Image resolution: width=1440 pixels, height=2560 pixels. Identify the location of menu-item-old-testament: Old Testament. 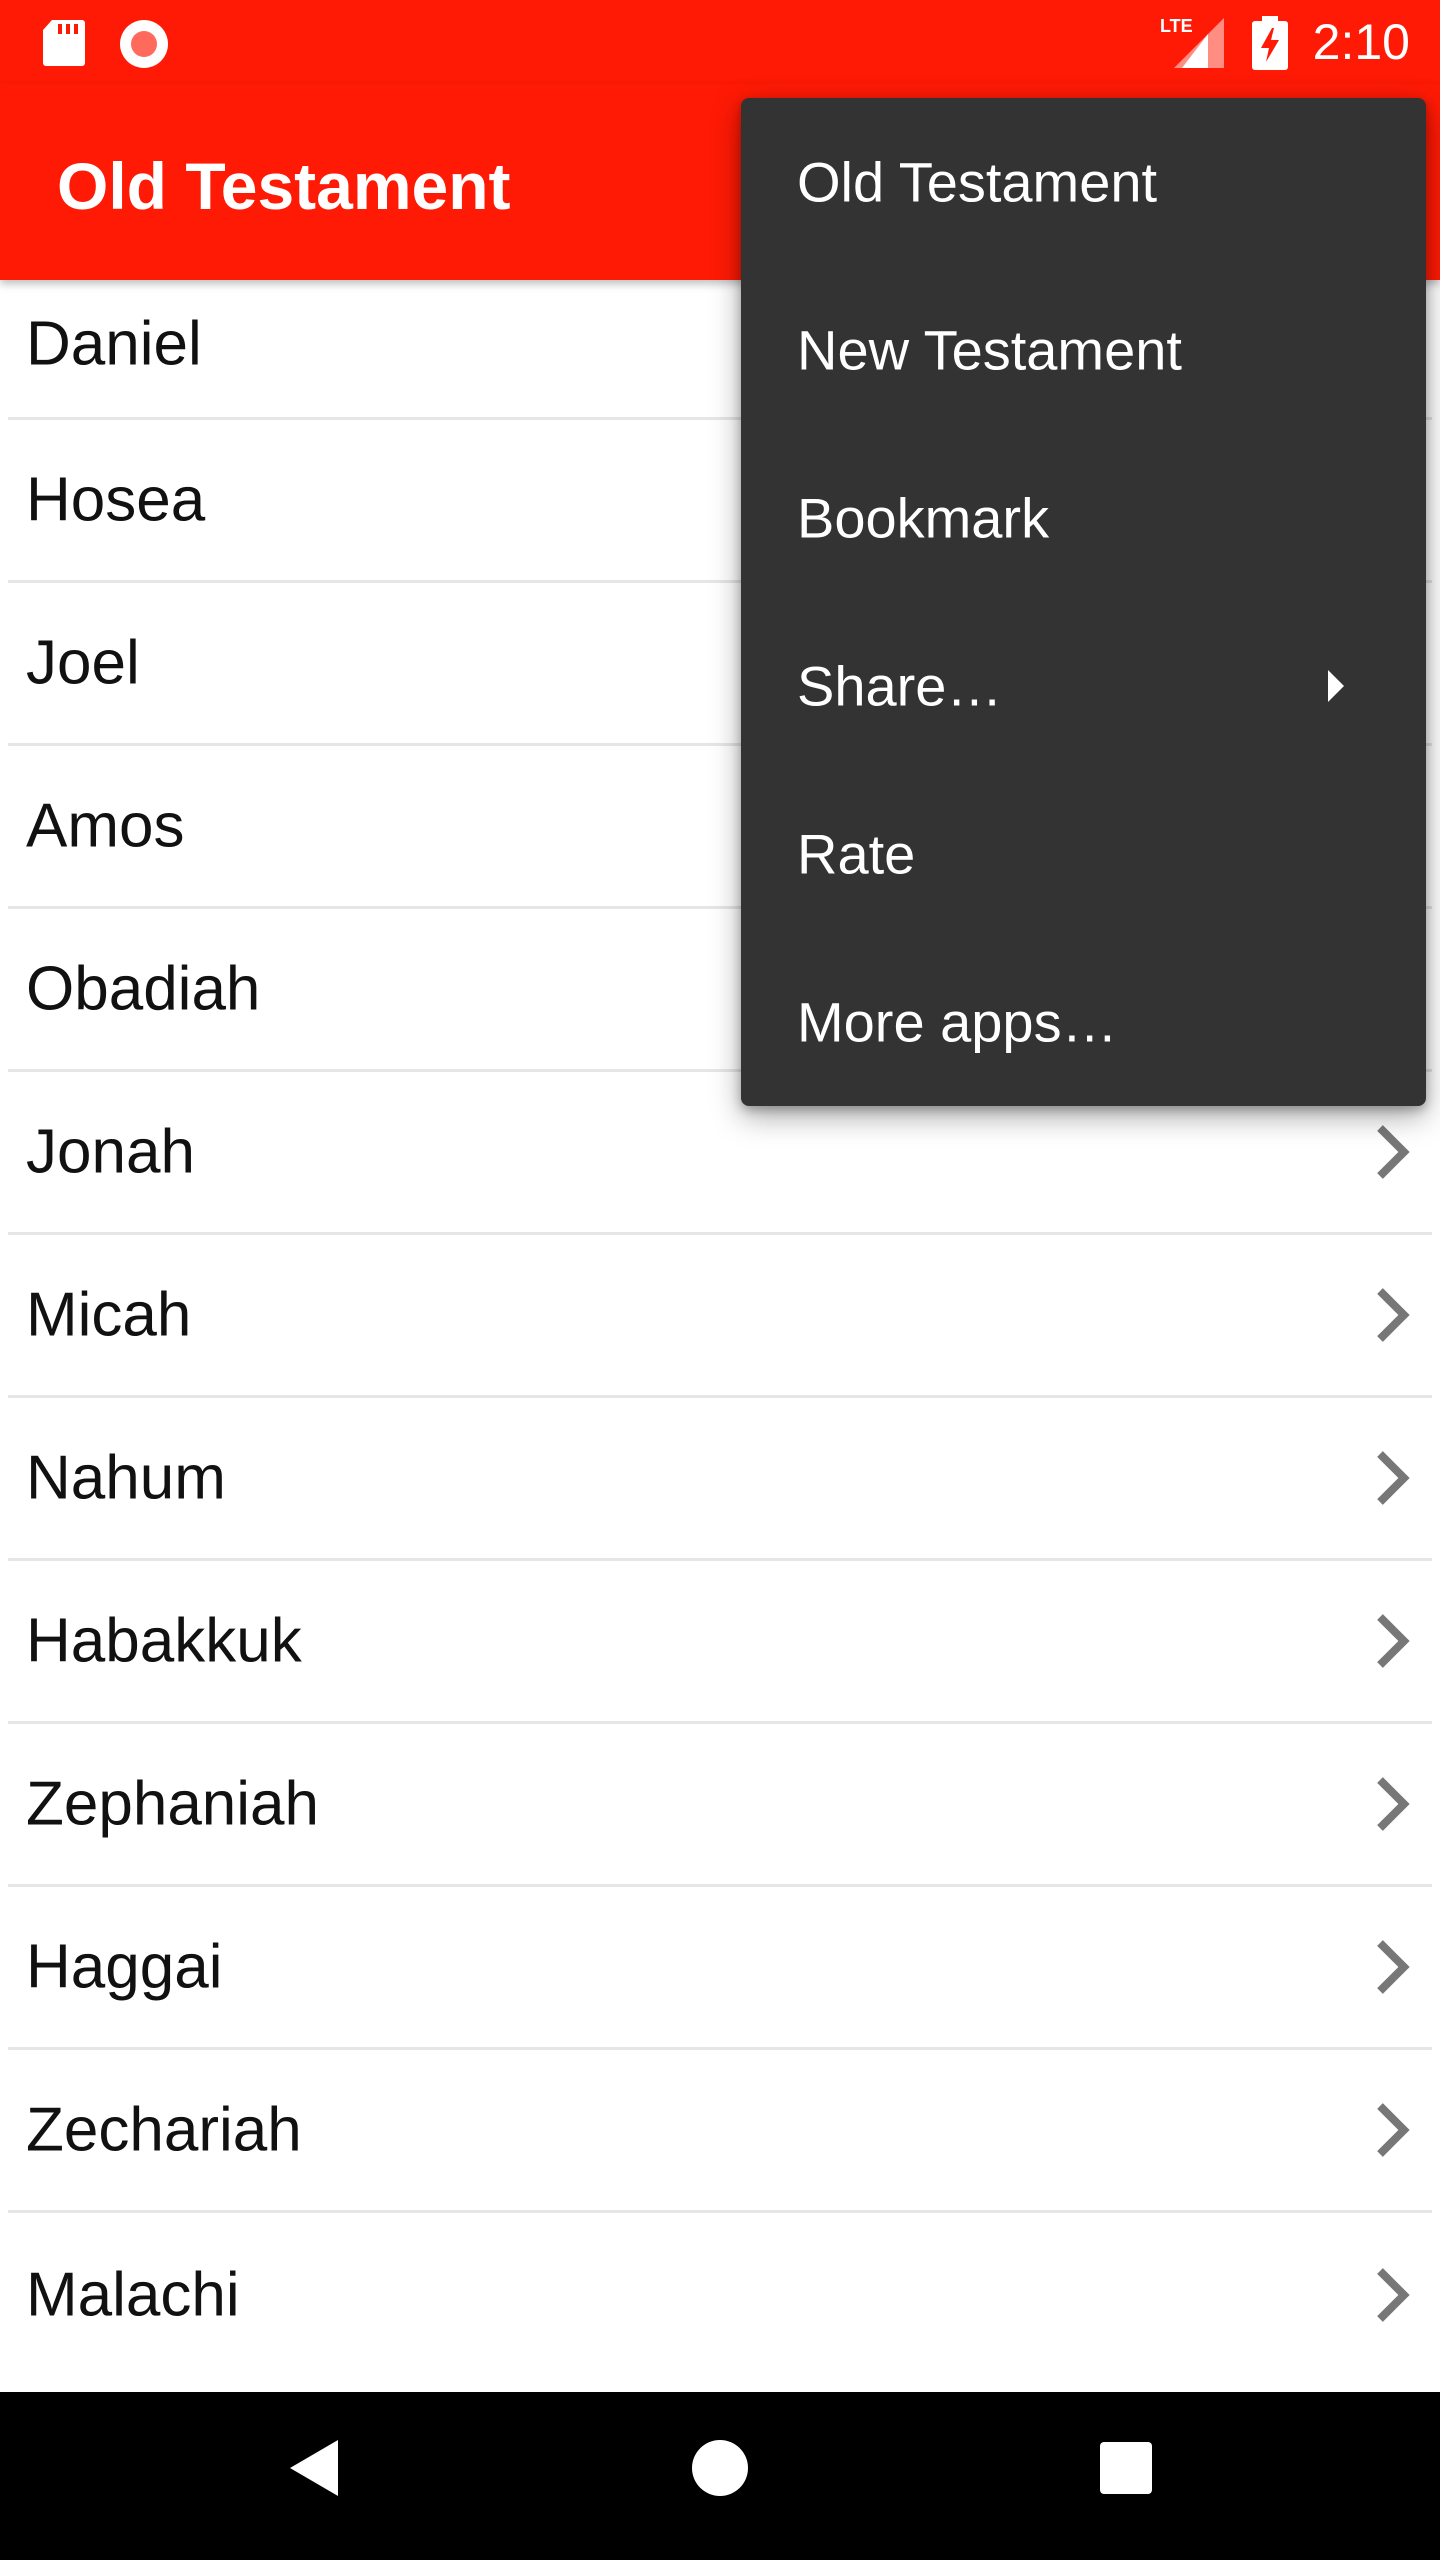
(1083, 182).